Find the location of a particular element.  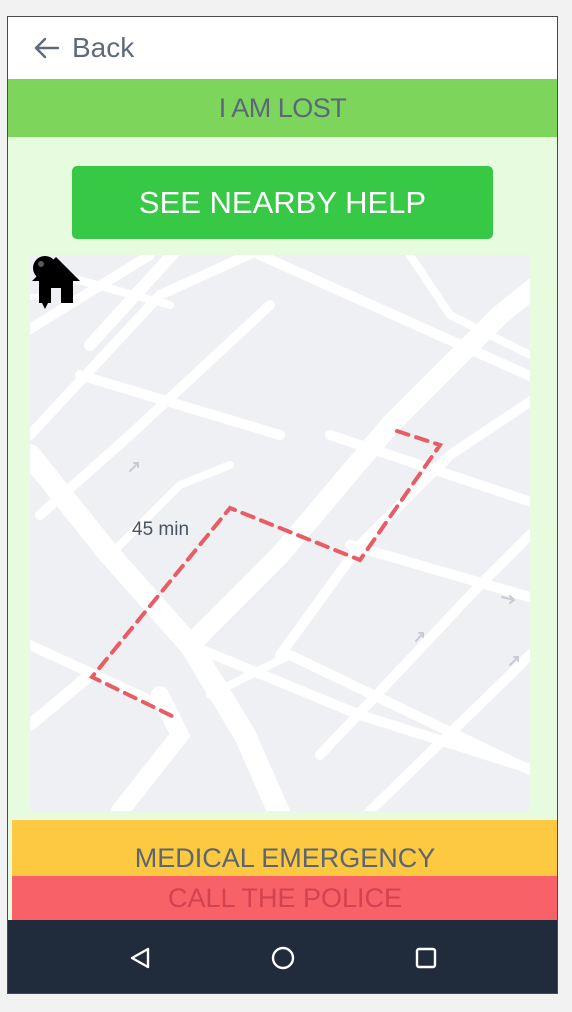

square-recents-icon is located at coordinates (425, 957).